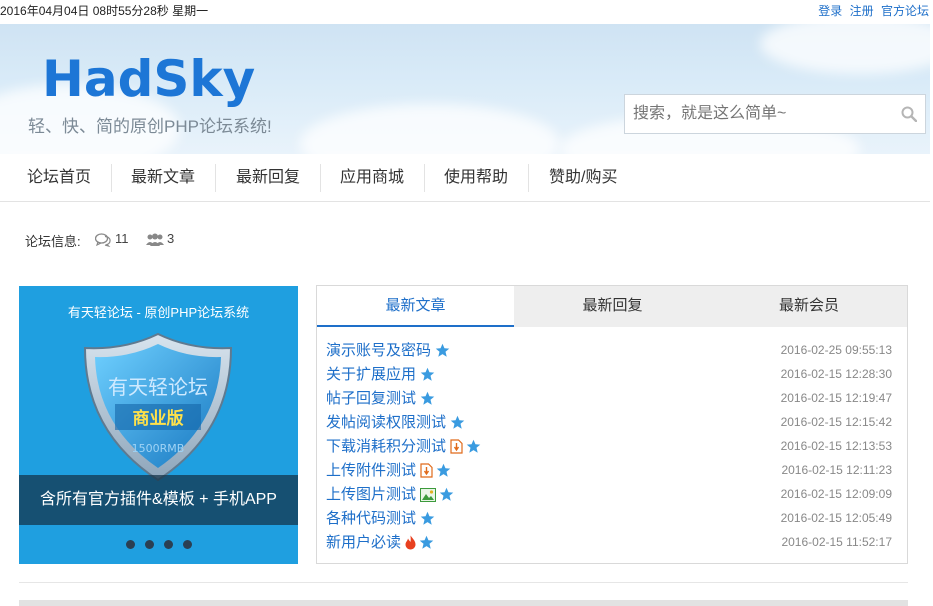 The height and width of the screenshot is (606, 933). Describe the element at coordinates (371, 398) in the screenshot. I see `post-title-text: 帖子回复测试` at that location.